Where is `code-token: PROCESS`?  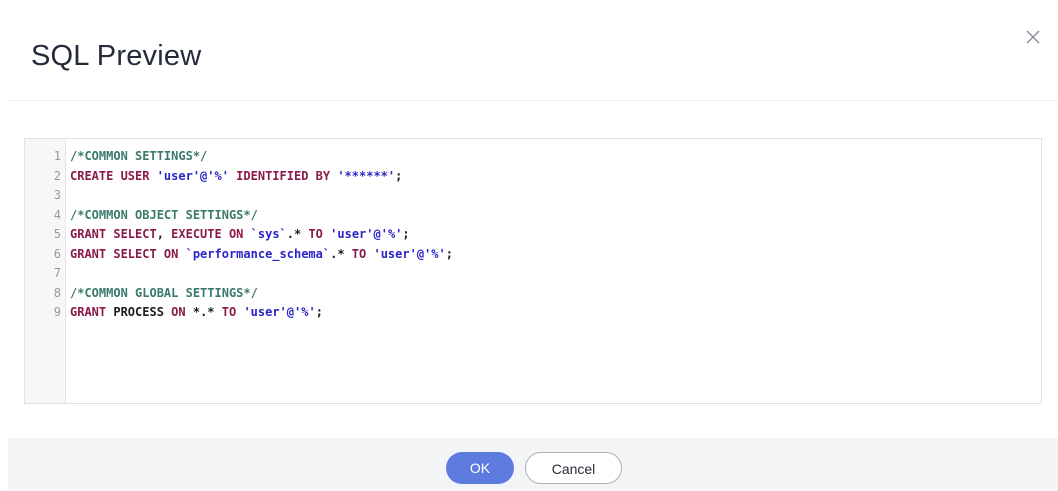
code-token: PROCESS is located at coordinates (142, 312).